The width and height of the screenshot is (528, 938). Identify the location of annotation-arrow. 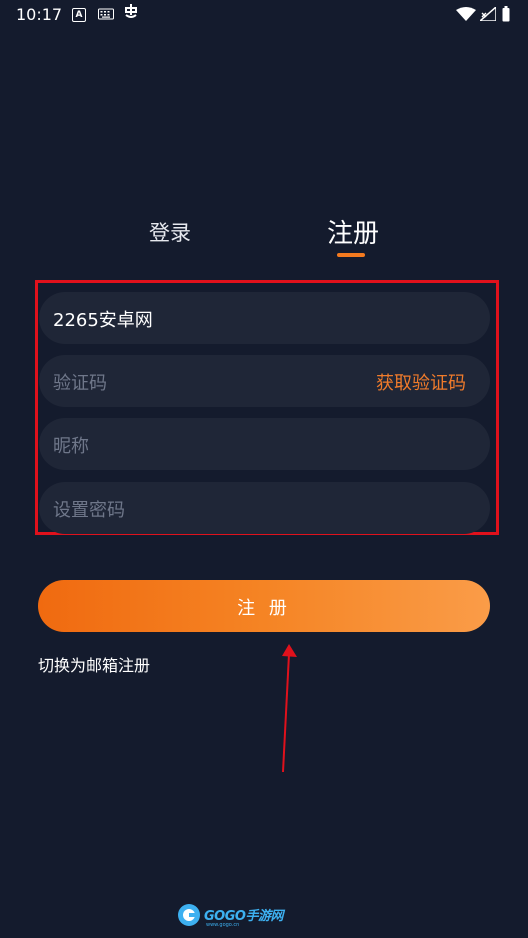
(289, 708).